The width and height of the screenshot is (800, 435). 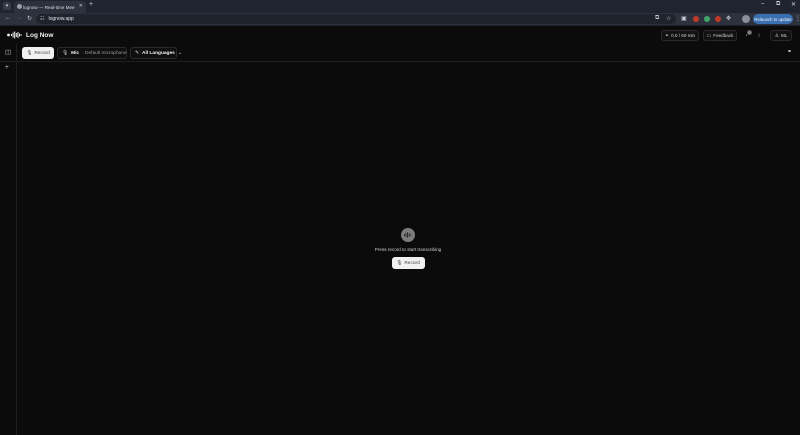 What do you see at coordinates (718, 19) in the screenshot?
I see `extension-shield-icon` at bounding box center [718, 19].